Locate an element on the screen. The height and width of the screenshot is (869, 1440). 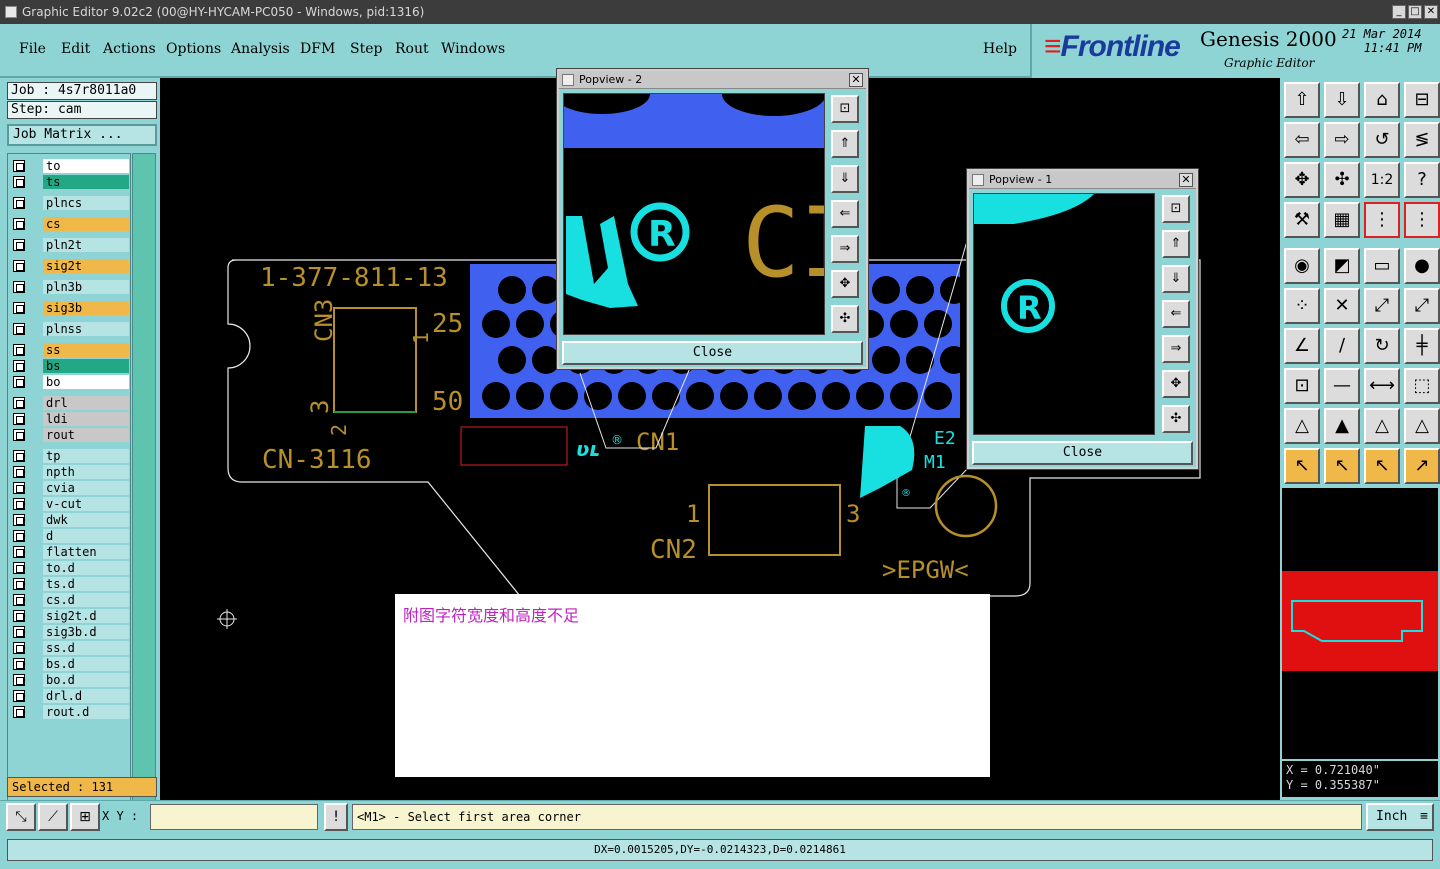
overview-map is located at coordinates (1360, 621).